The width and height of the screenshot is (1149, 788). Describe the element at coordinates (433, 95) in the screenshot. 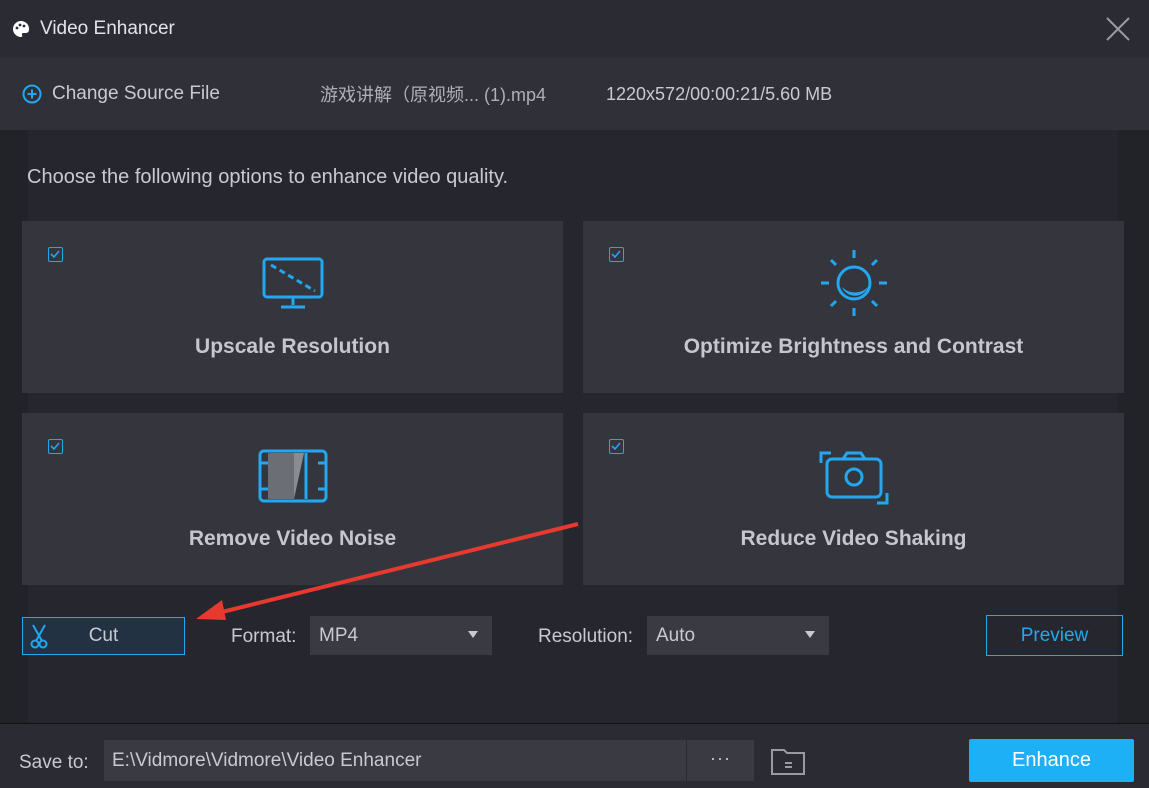

I see `file-name: 游戏讲解（原视频... (1).mp4` at that location.